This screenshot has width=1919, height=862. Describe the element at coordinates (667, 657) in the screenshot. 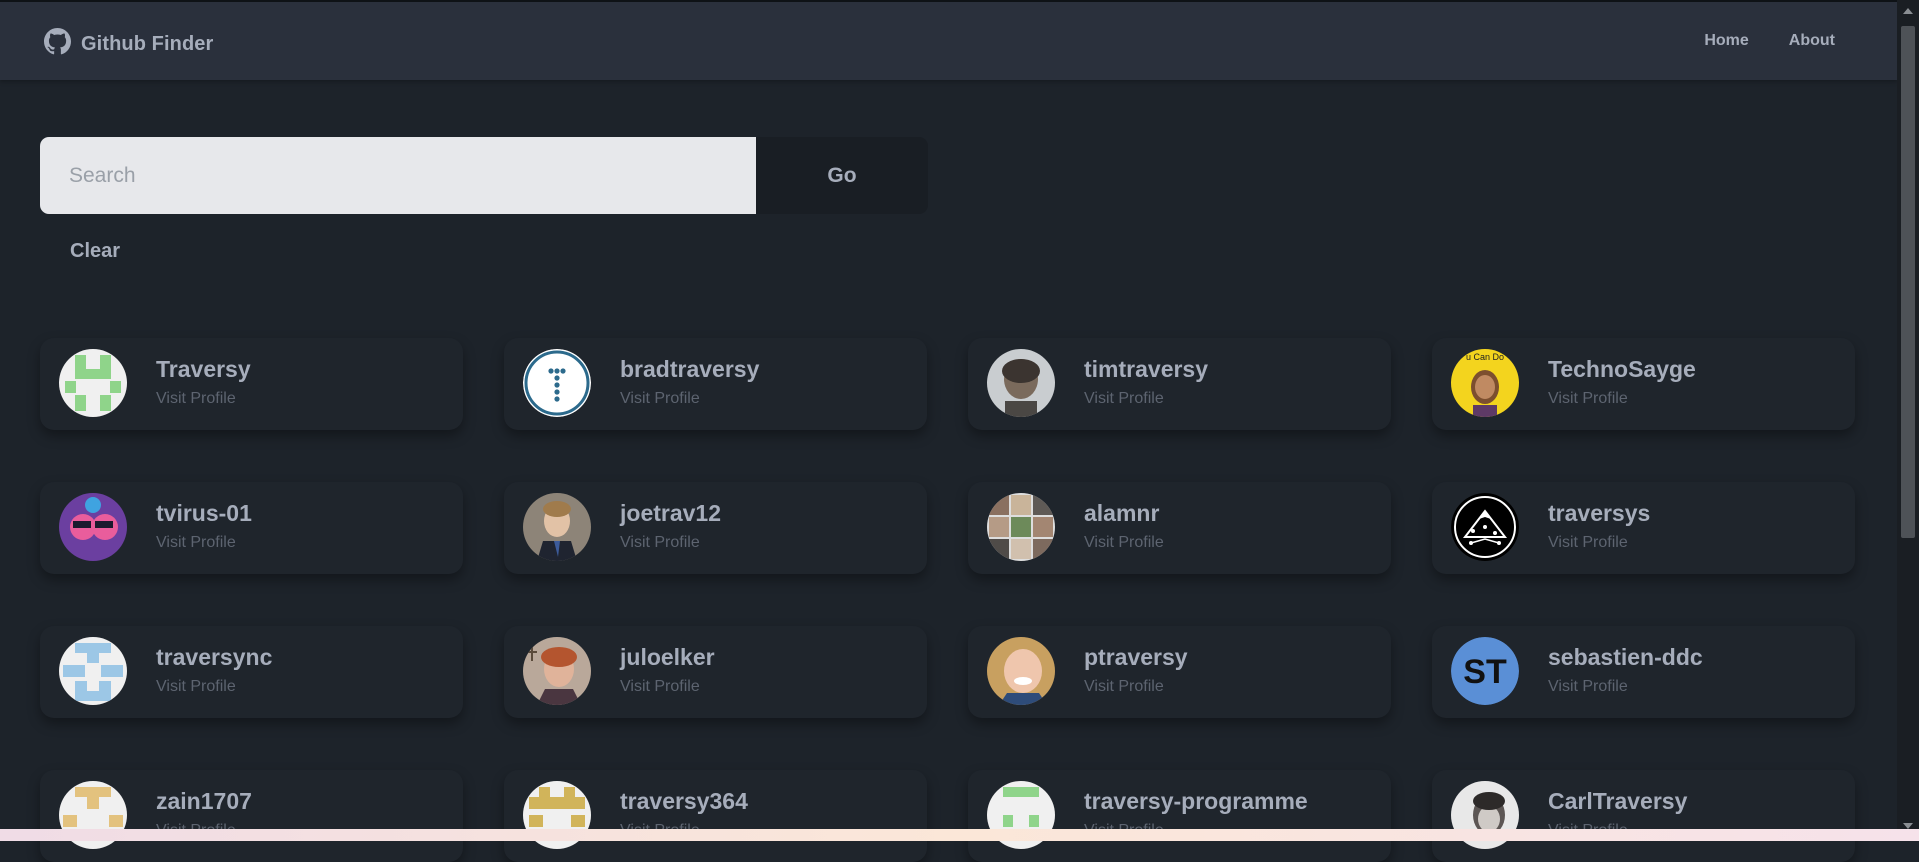

I see `user-login: juloelker` at that location.